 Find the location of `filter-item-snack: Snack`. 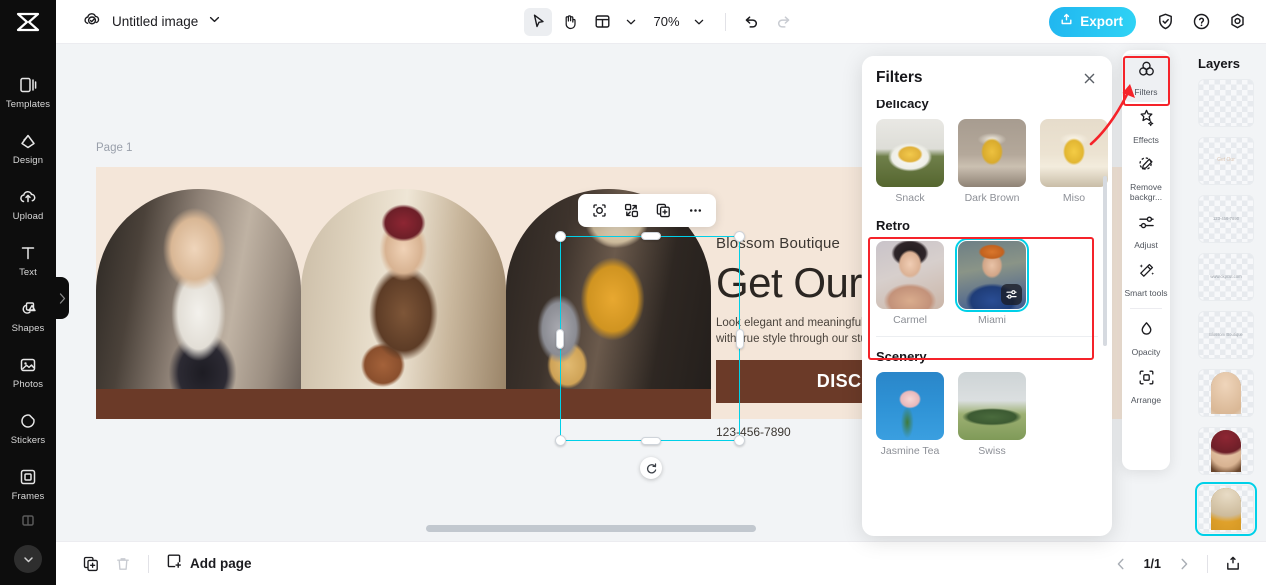

filter-item-snack: Snack is located at coordinates (910, 161).